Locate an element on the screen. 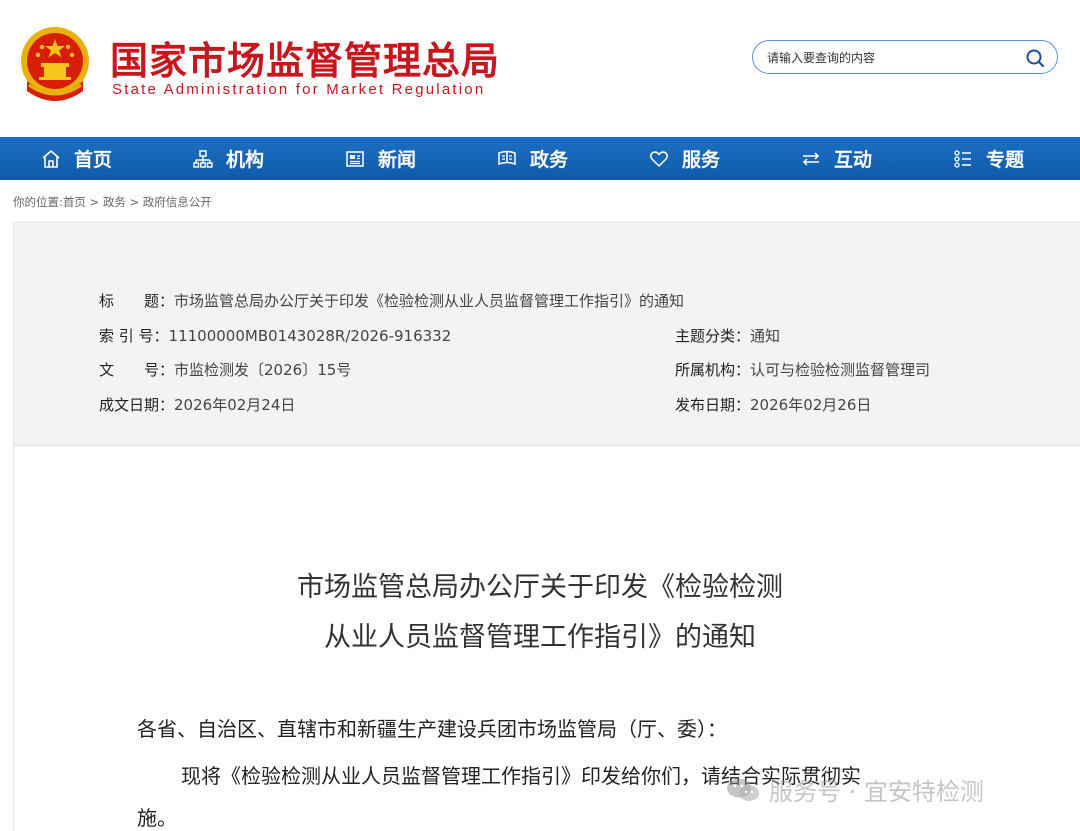 The width and height of the screenshot is (1080, 831). article-title-line-2: 从业人员监督管理工作指引》的通知 is located at coordinates (540, 637).